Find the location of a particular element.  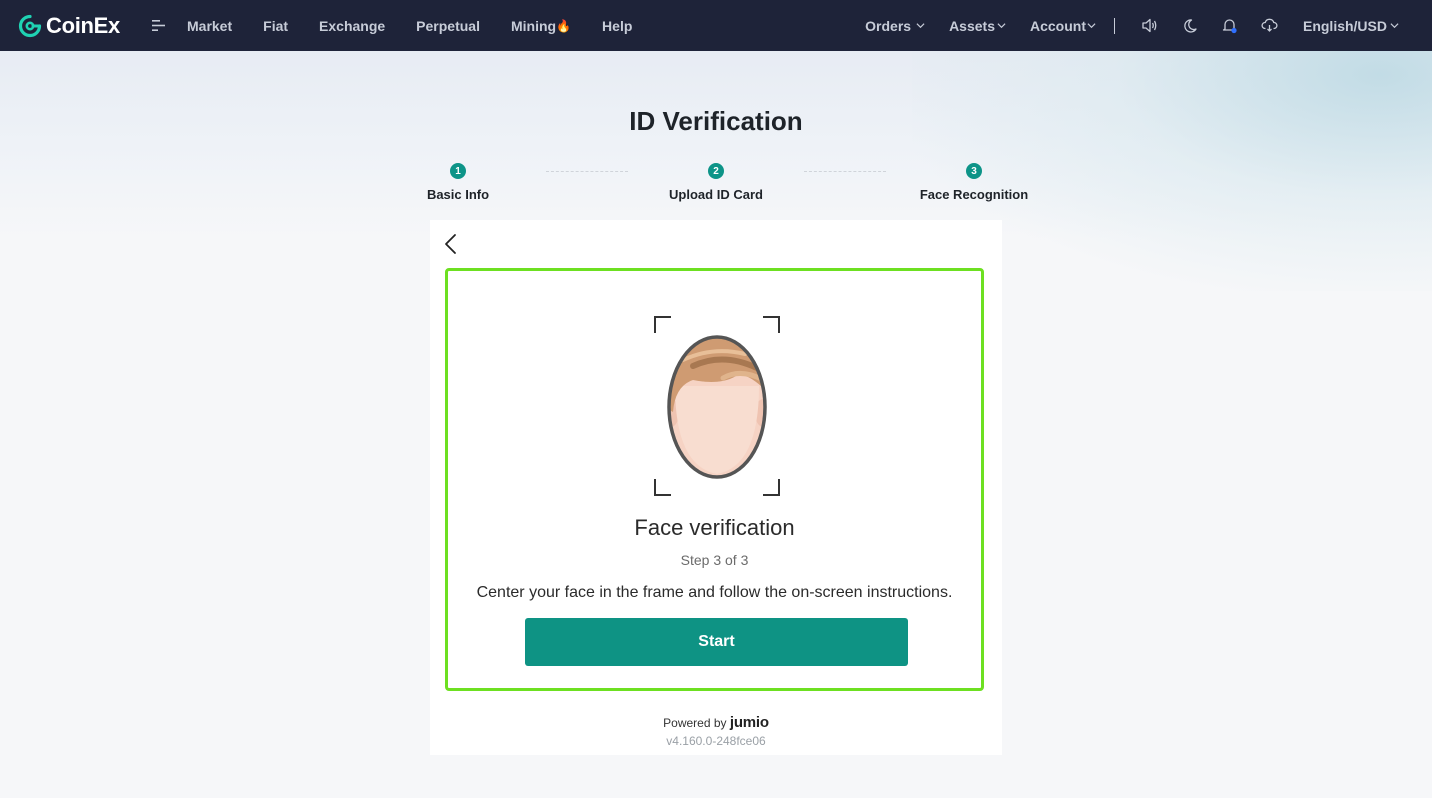

step-number: 2 is located at coordinates (716, 171).